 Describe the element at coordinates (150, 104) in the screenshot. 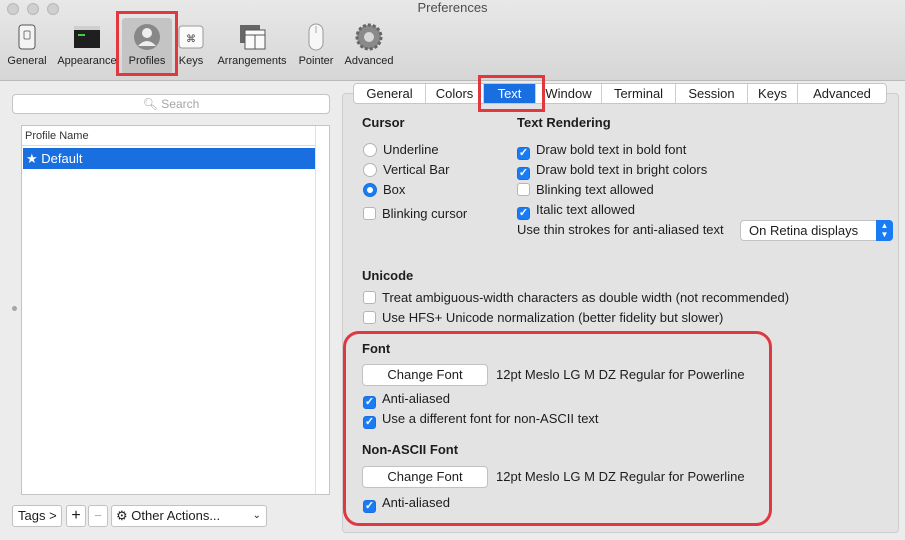

I see `search-icon: 🔍︎` at that location.